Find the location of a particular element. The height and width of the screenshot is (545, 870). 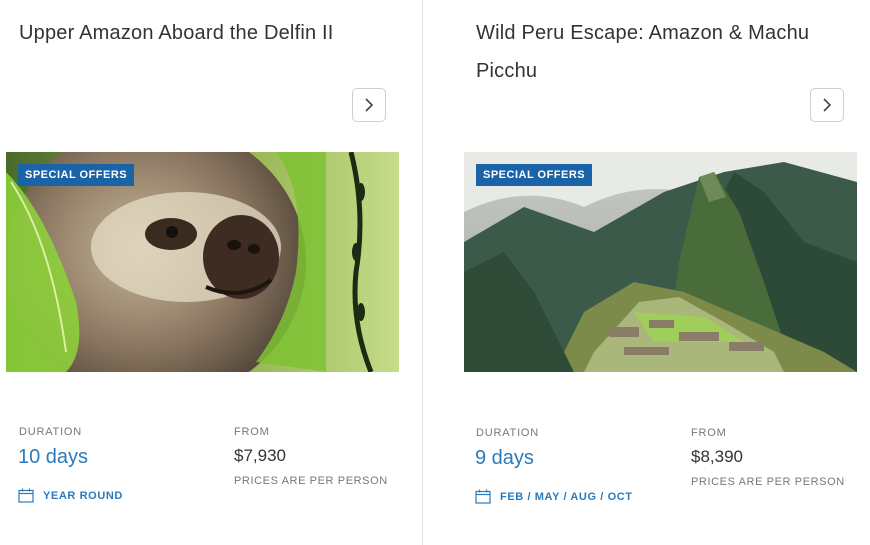

departure-season: FEB / MAY / AUG / OCT is located at coordinates (554, 496).